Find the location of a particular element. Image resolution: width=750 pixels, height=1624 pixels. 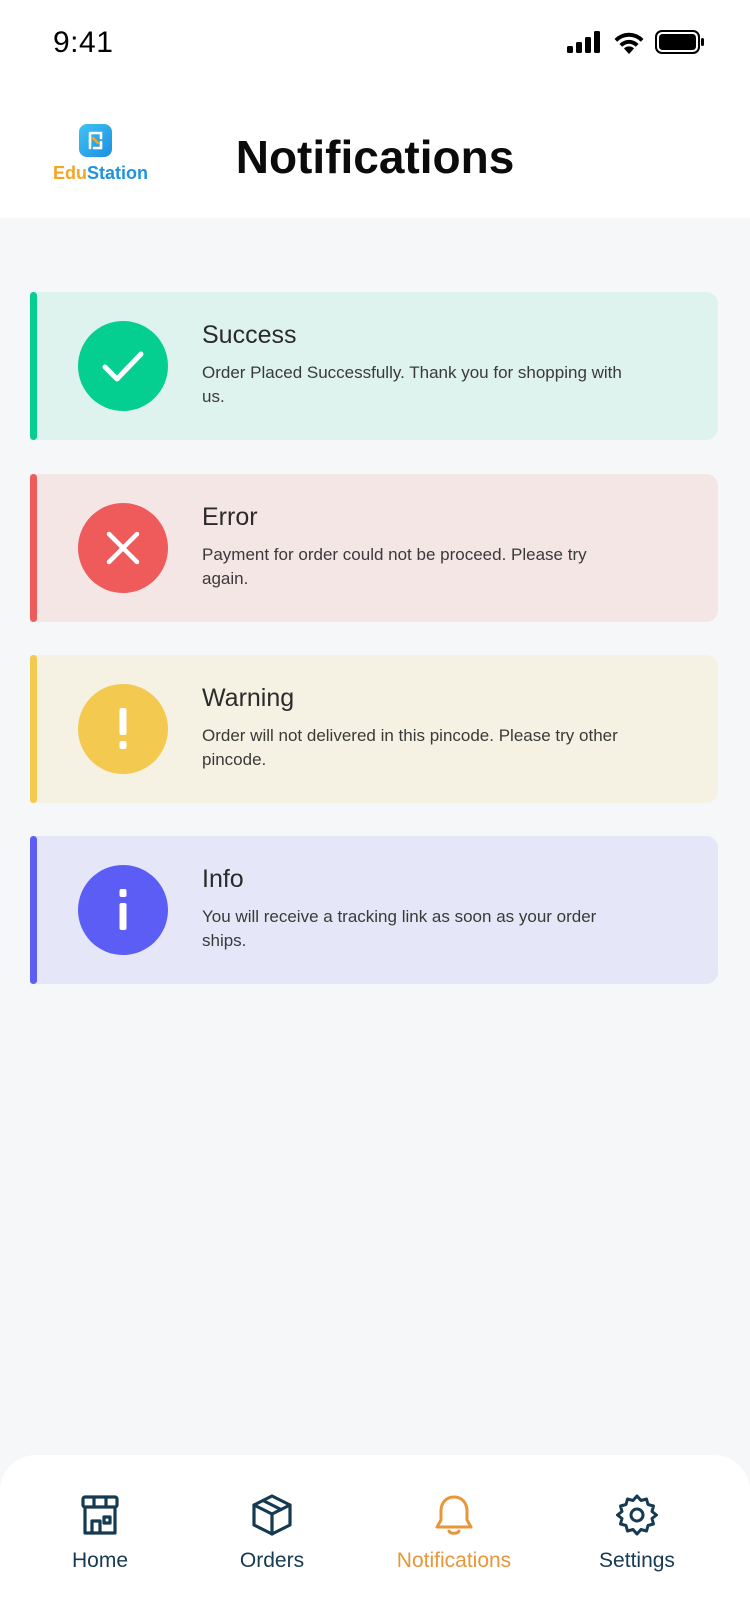

checkmark-icon is located at coordinates (123, 366).